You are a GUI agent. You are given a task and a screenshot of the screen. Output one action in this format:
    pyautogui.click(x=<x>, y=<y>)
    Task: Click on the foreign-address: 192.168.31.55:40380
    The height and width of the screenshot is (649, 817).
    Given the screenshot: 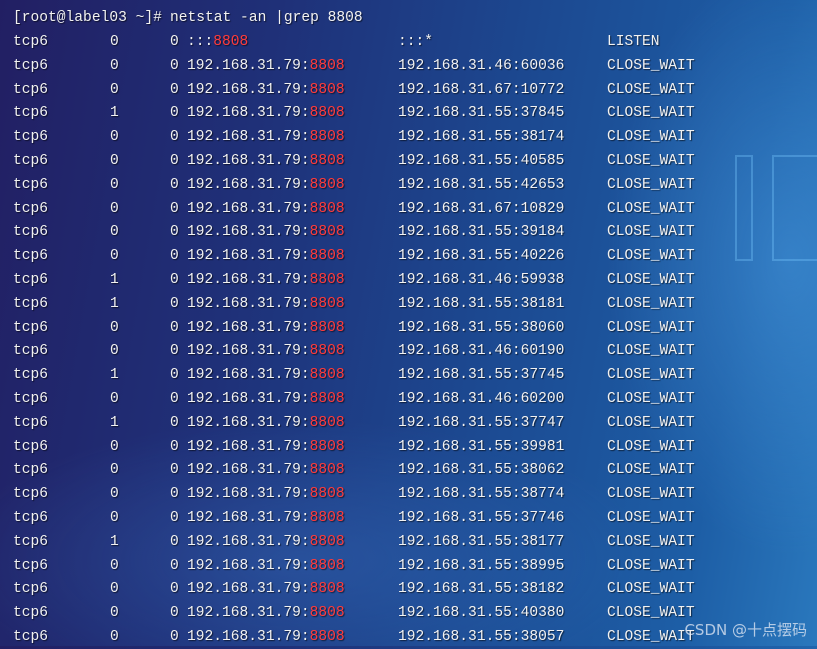 What is the action you would take?
    pyautogui.click(x=481, y=613)
    